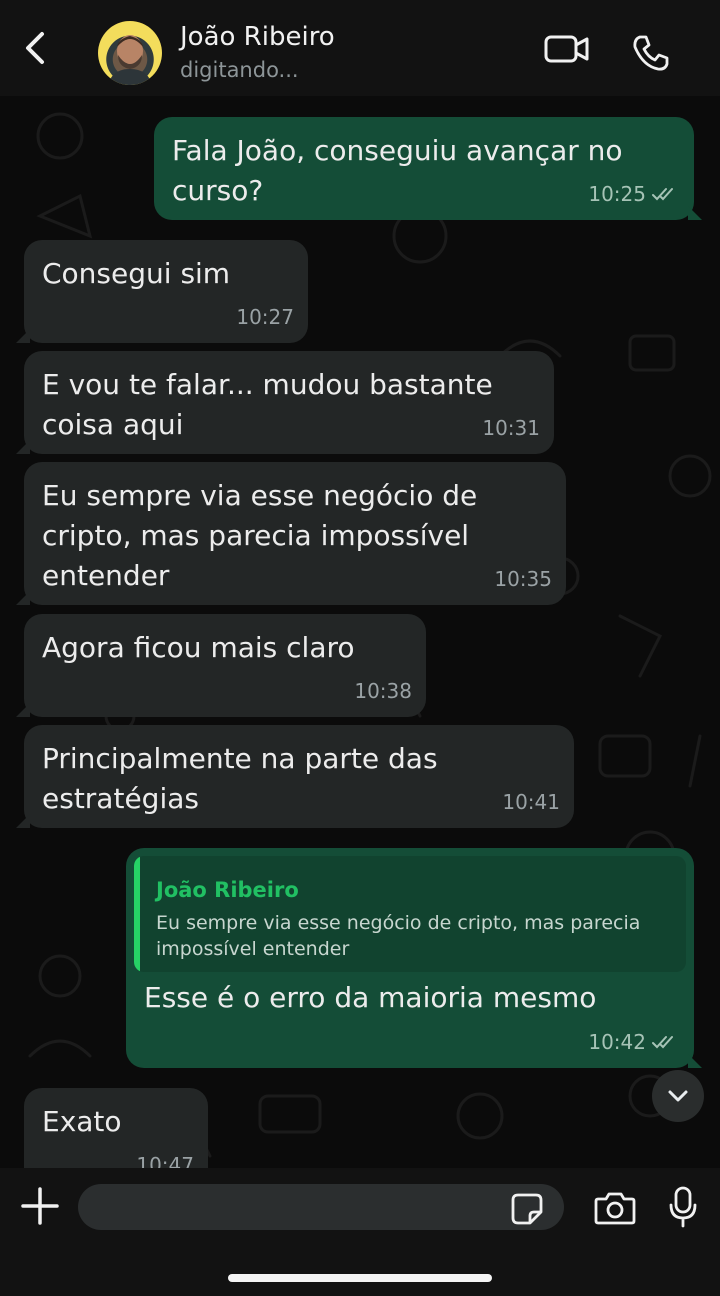 This screenshot has width=720, height=1296. I want to click on message-text: Principalmente na parte das, so click(240, 758).